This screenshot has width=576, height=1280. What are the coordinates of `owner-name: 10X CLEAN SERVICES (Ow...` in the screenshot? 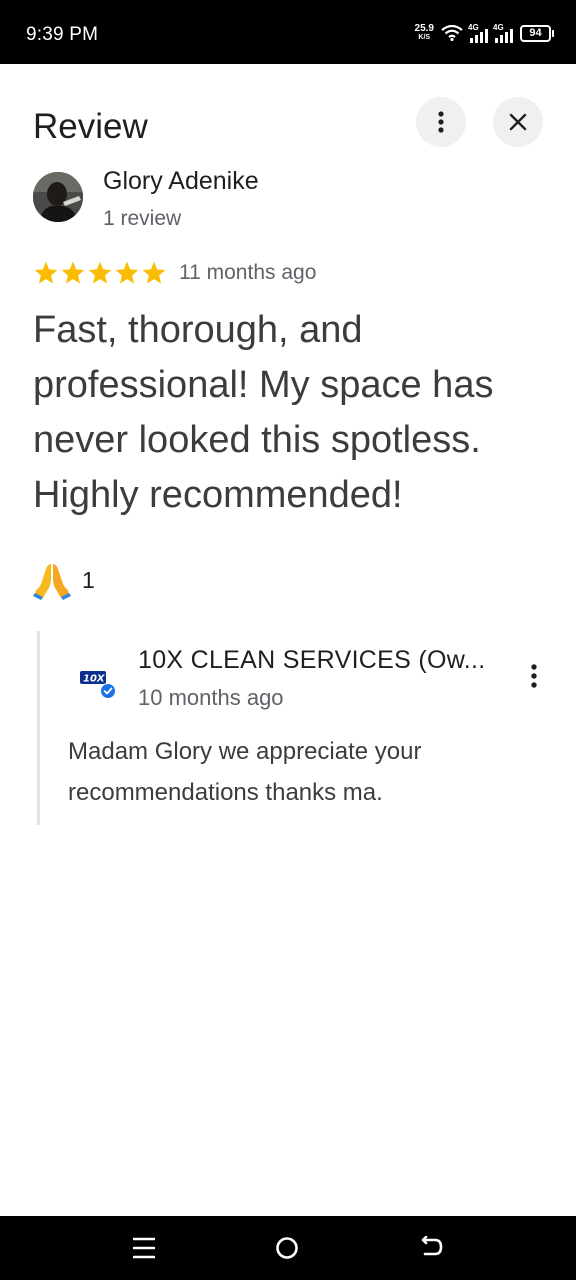 It's located at (311, 660).